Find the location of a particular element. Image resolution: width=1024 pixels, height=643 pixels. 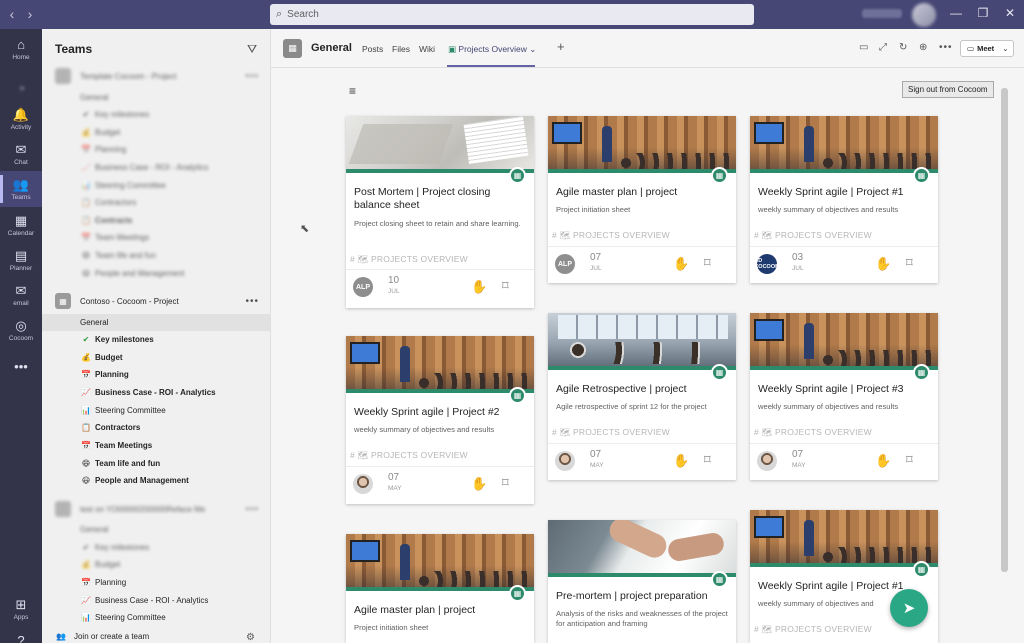

minimize-icon: — is located at coordinates (956, 13).